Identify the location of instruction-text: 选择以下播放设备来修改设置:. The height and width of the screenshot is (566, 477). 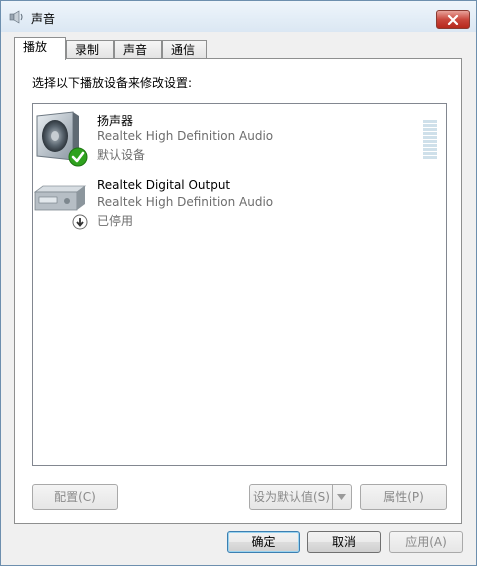
(112, 83).